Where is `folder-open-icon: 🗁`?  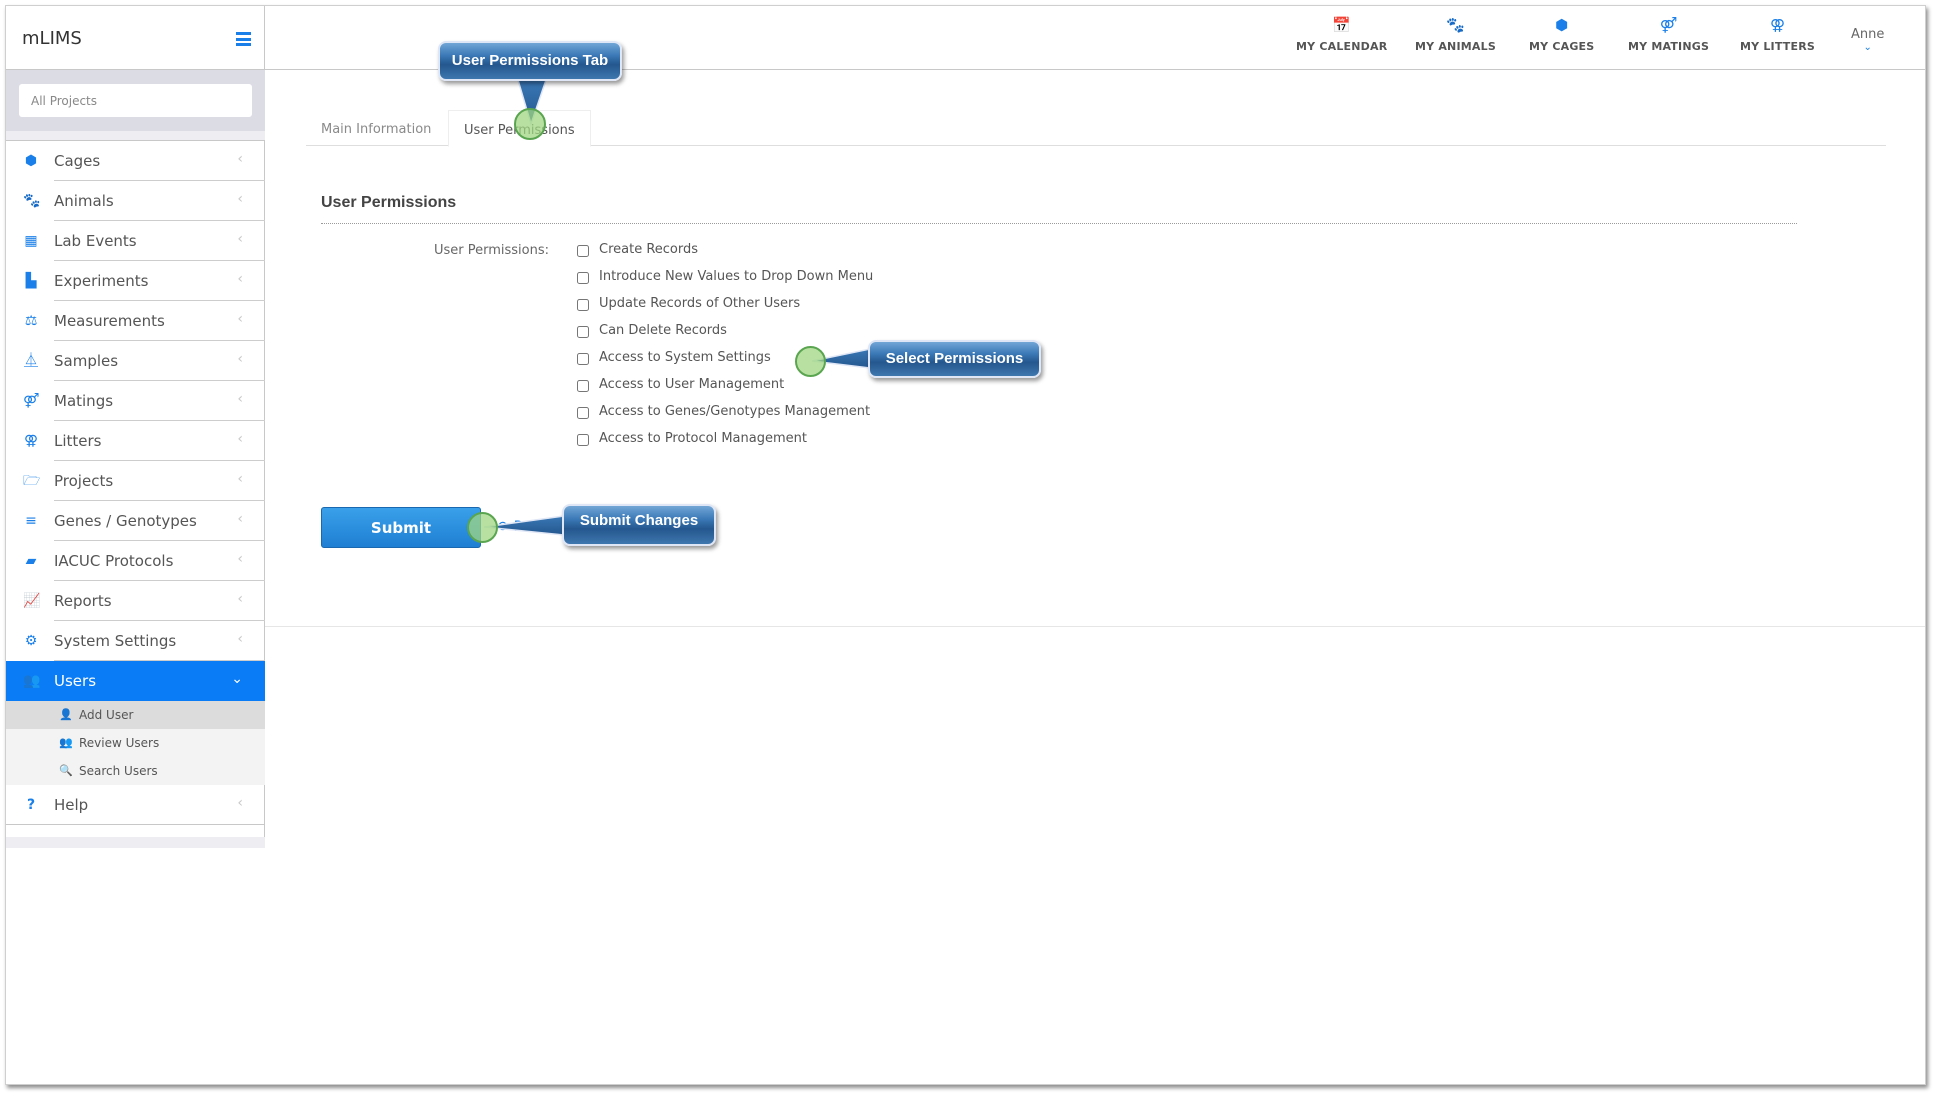
folder-open-icon: 🗁 is located at coordinates (32, 481).